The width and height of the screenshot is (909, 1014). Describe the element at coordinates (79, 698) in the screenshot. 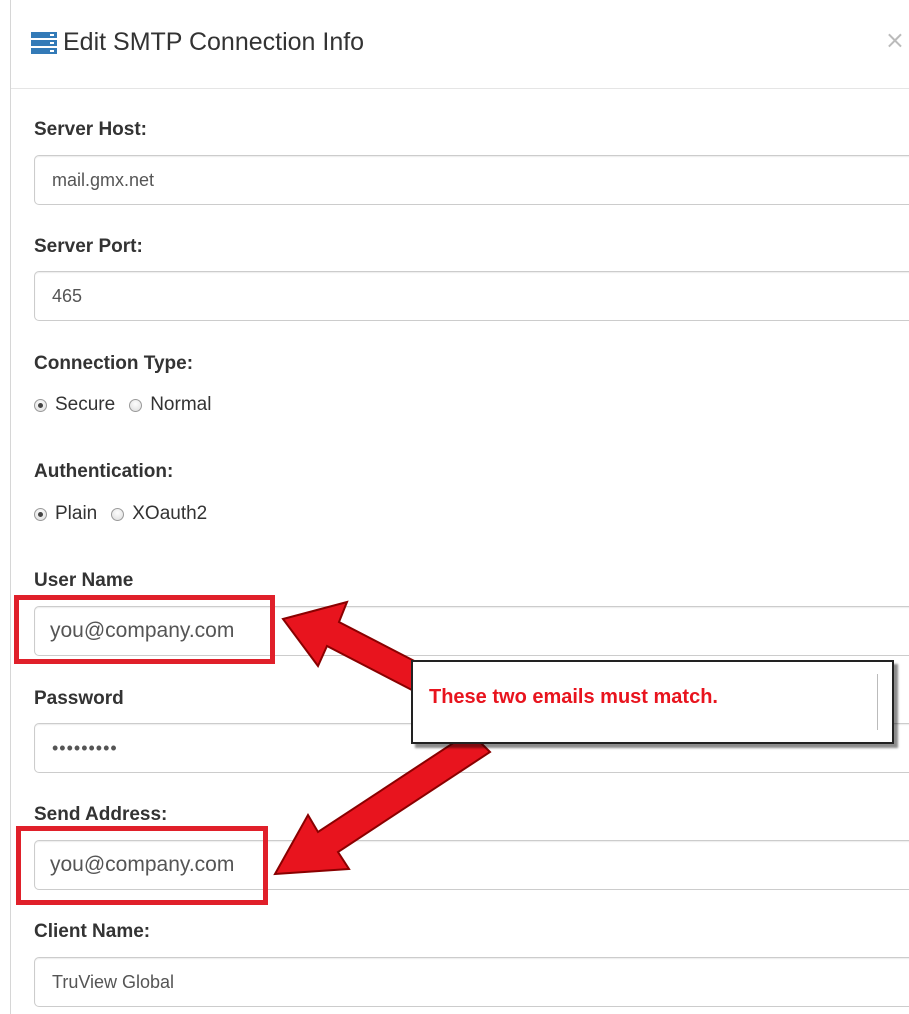

I see `password-label: Password` at that location.